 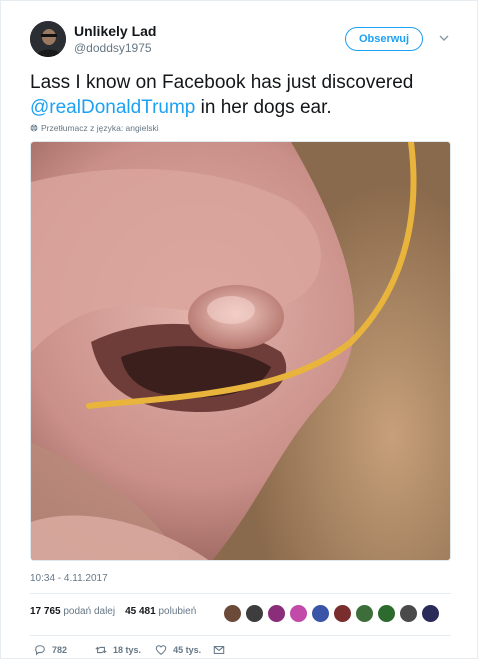 I want to click on user-avatar, so click(x=48, y=39).